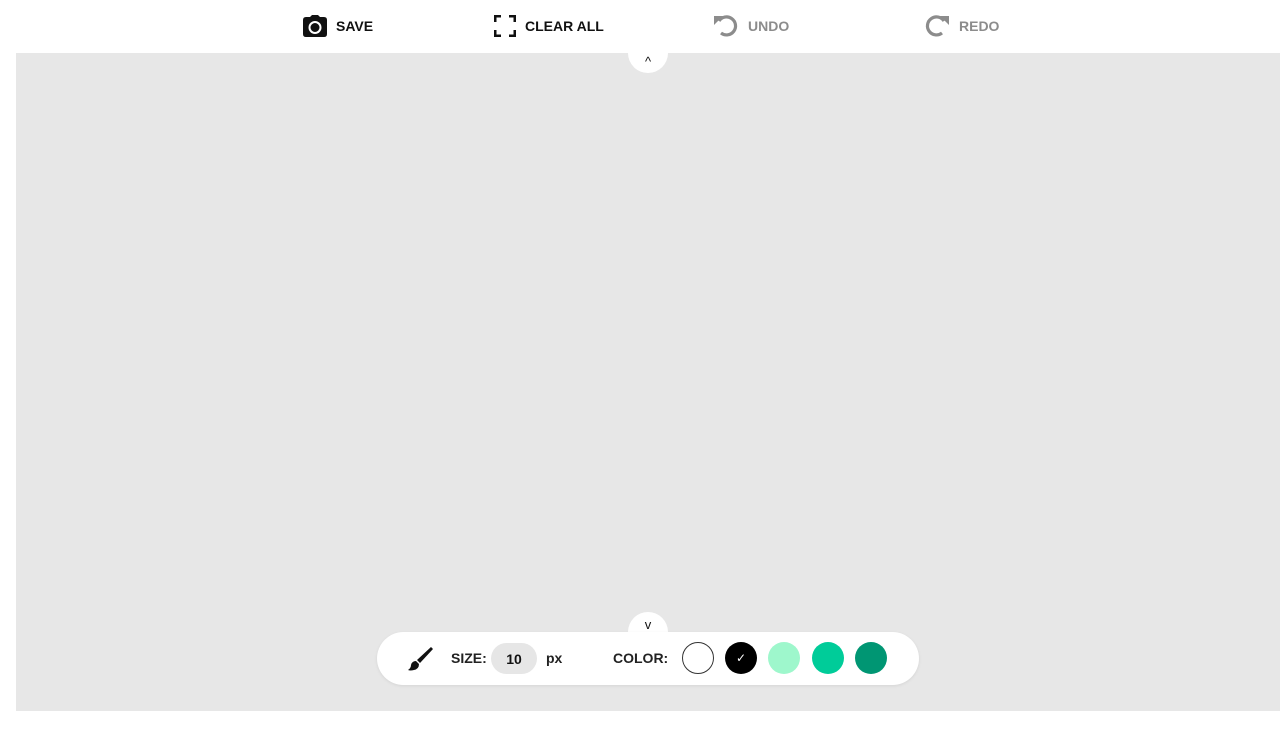 This screenshot has width=1280, height=730. Describe the element at coordinates (979, 26) in the screenshot. I see `redo-label: REDO` at that location.